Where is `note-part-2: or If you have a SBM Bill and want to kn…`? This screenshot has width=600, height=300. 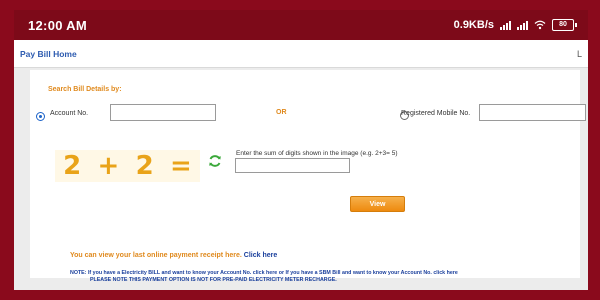
note-part-2: or If you have a SBM Bill and want to kn… is located at coordinates (362, 273).